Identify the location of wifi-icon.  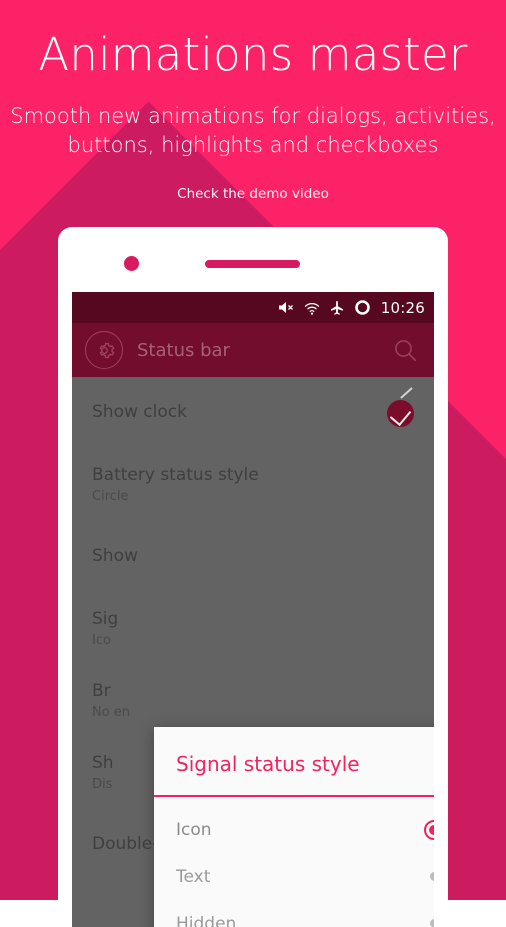
(312, 308).